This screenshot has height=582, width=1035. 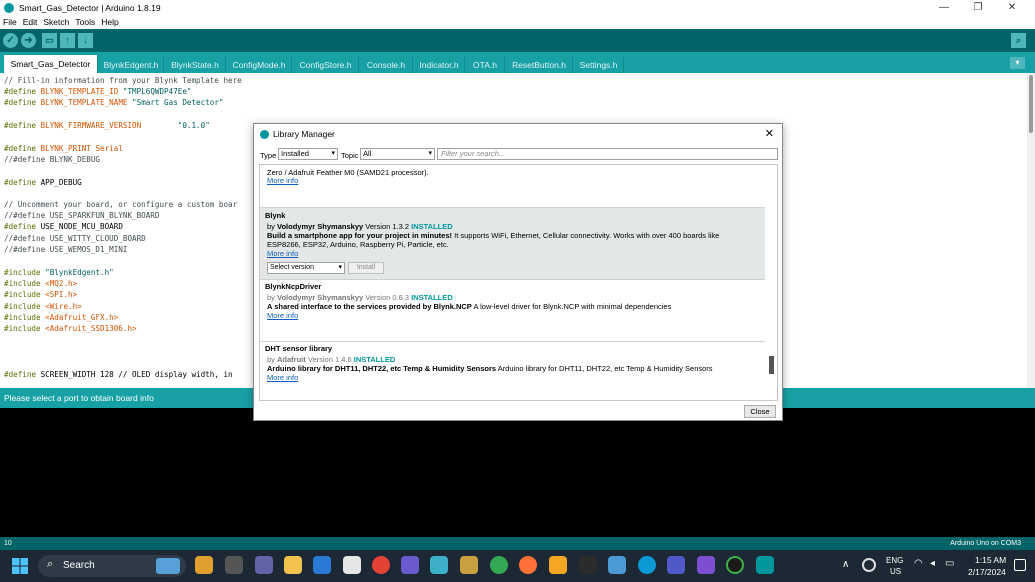 I want to click on search-highlight-icon, so click(x=168, y=566).